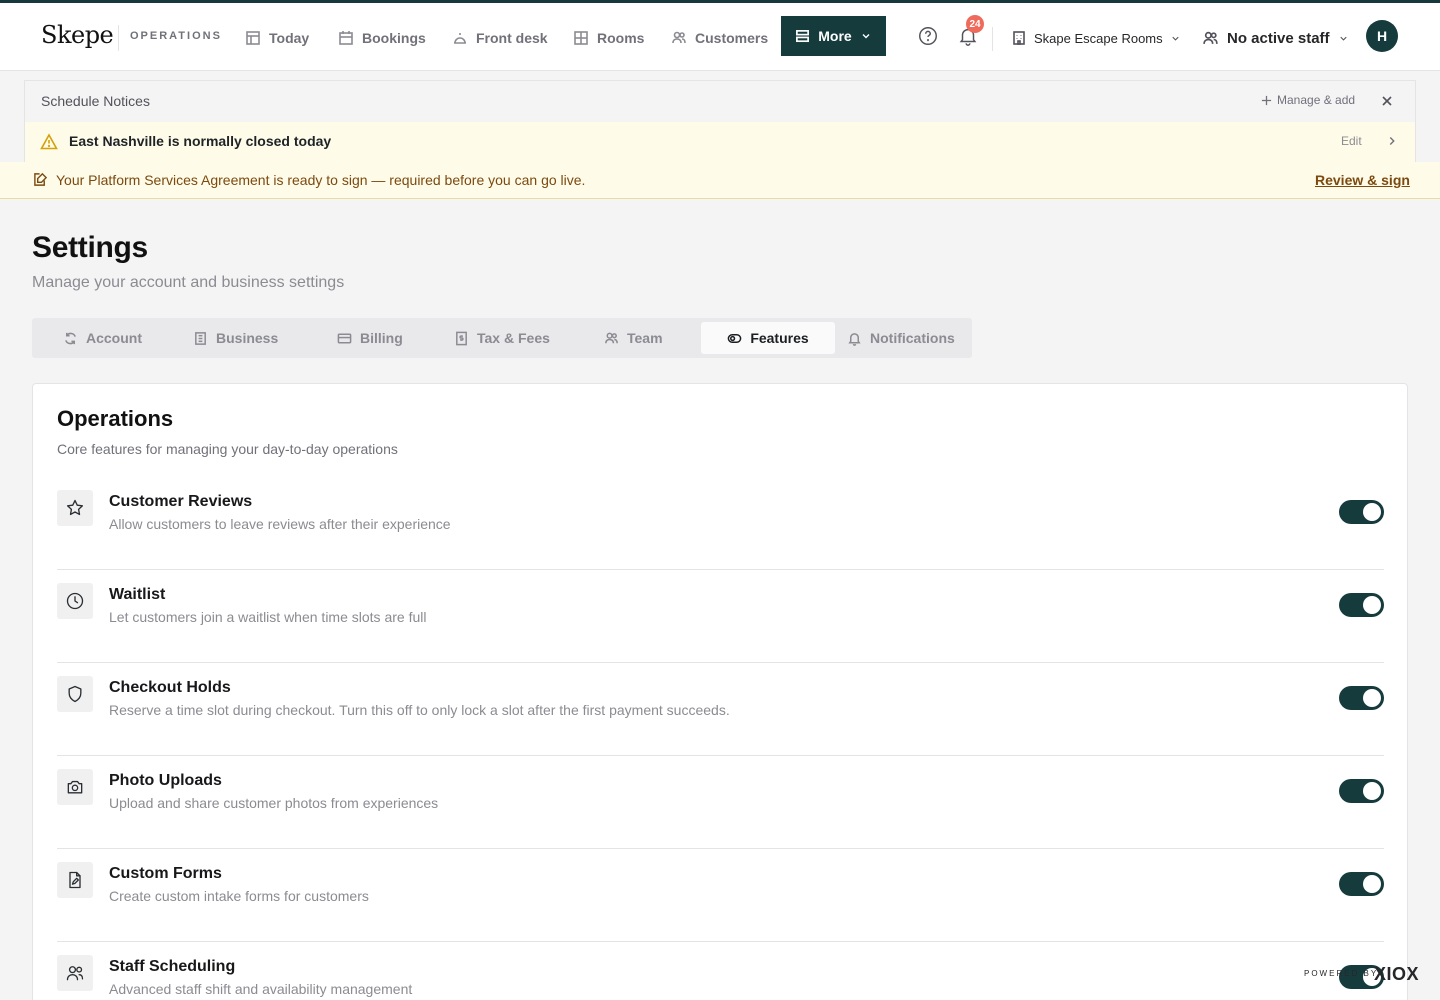 This screenshot has height=1000, width=1440. Describe the element at coordinates (1382, 36) in the screenshot. I see `user-avatar: H` at that location.